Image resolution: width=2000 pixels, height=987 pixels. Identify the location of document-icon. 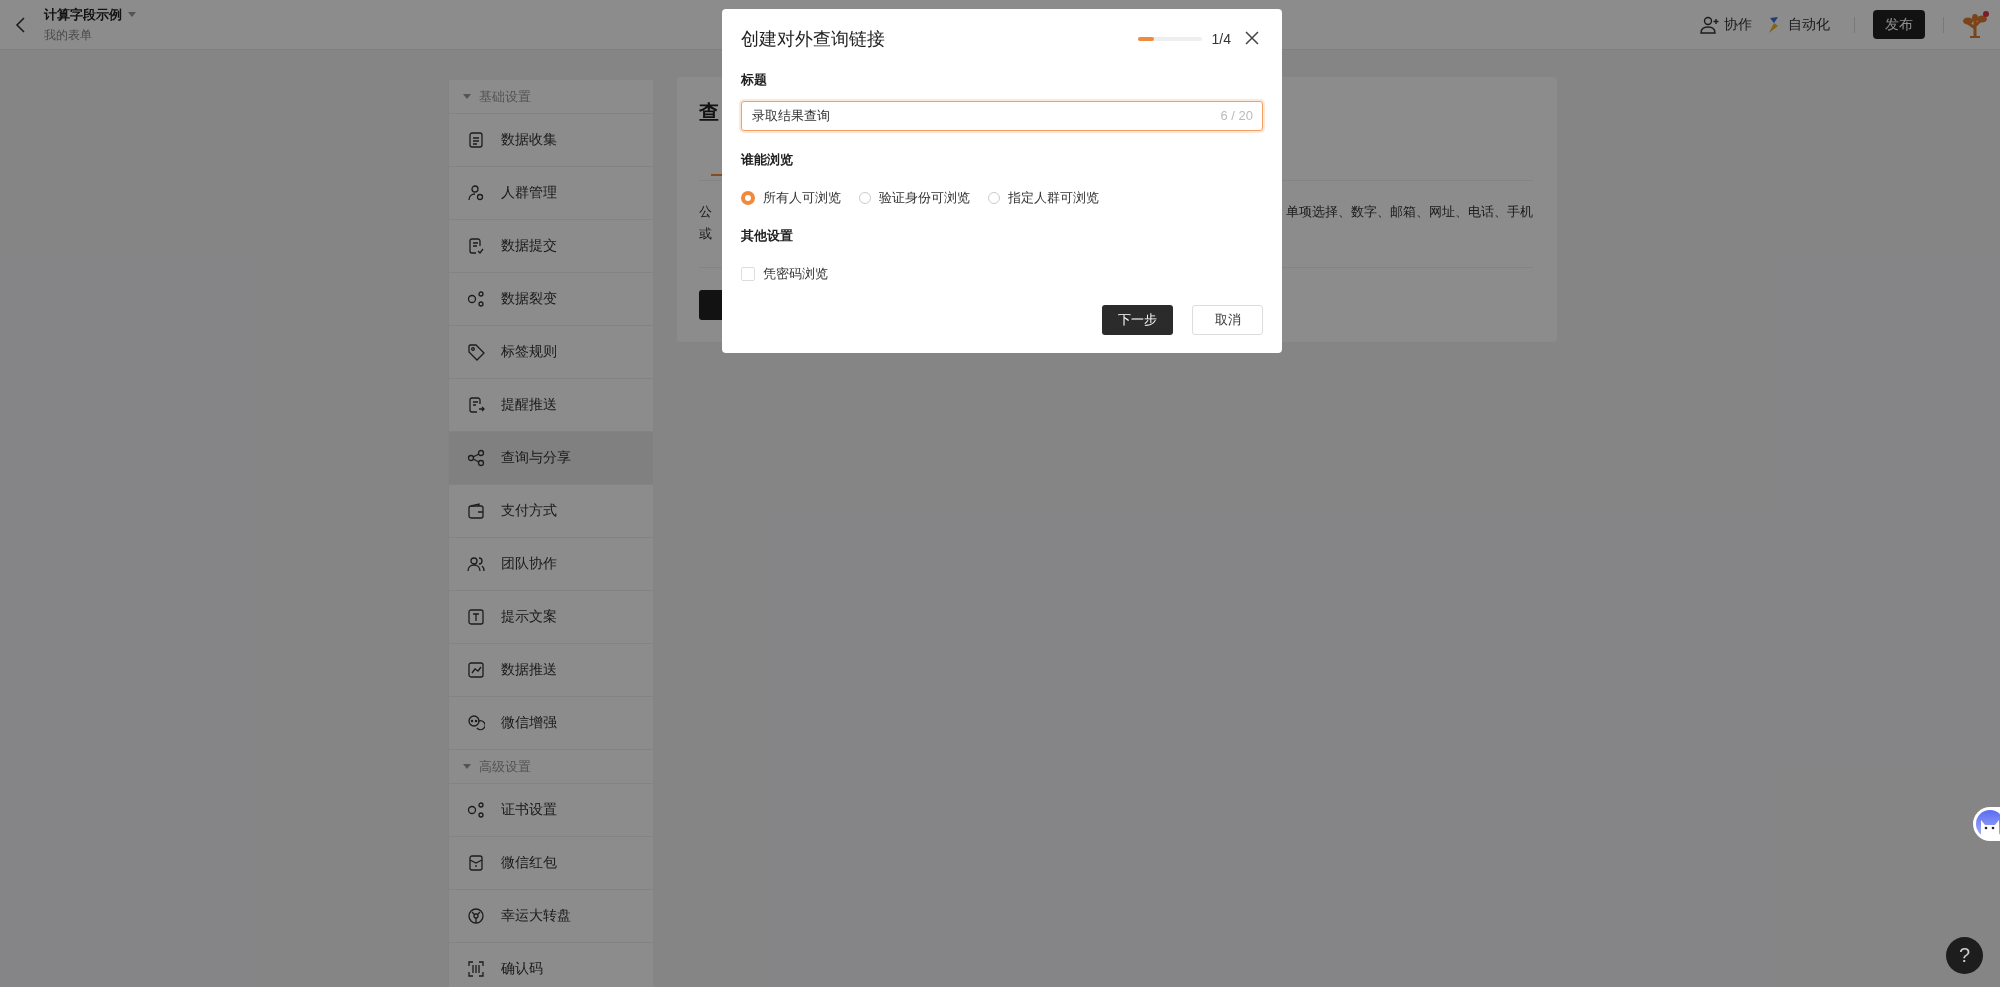
(476, 140).